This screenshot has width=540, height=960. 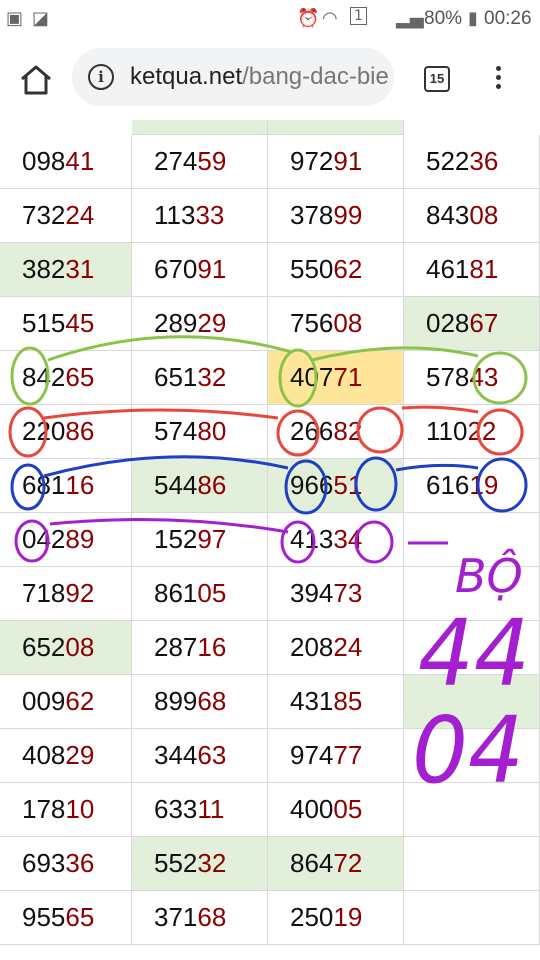 What do you see at coordinates (80, 647) in the screenshot?
I see `number-last-two: 08` at bounding box center [80, 647].